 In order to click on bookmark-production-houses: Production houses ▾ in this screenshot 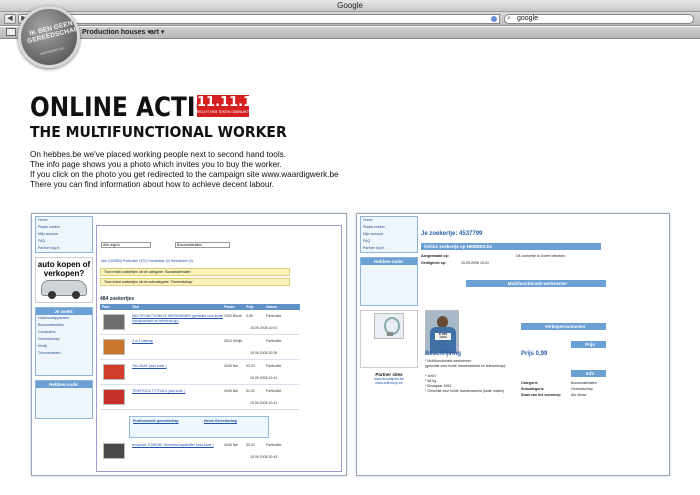, I will do `click(116, 32)`.